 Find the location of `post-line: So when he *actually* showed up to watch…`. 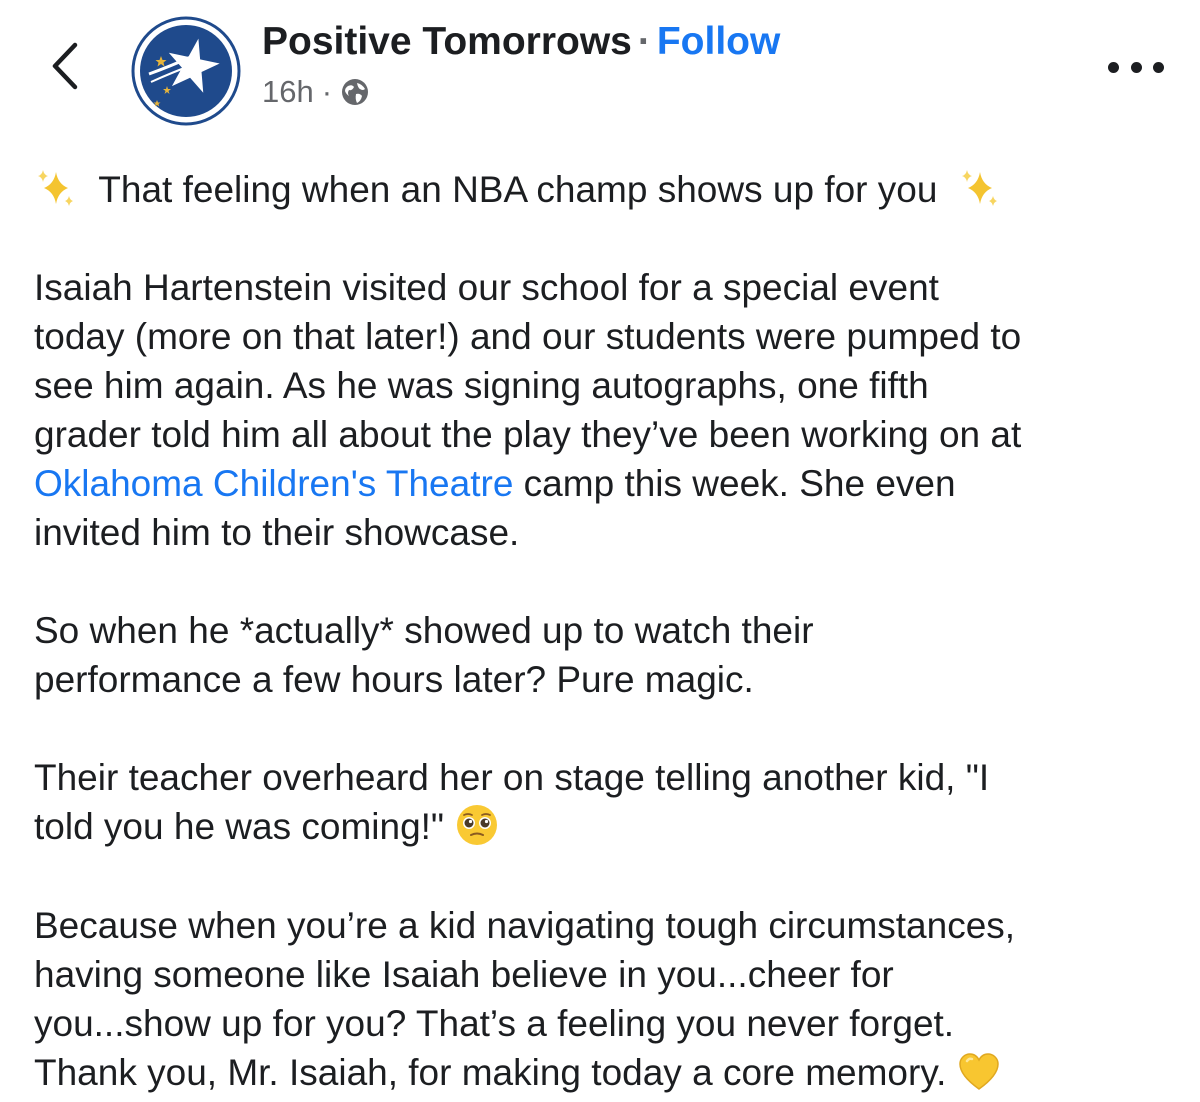

post-line: So when he *actually* showed up to watch… is located at coordinates (424, 631).